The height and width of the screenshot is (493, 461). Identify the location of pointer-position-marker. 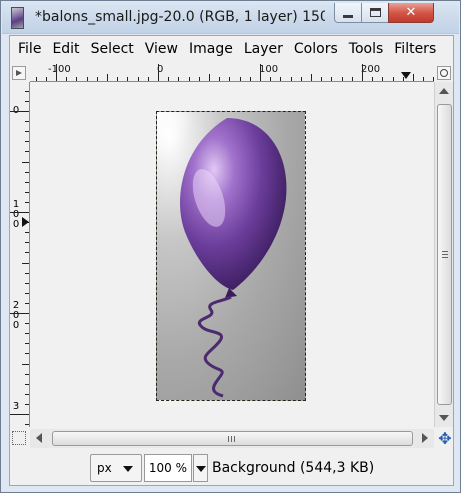
(406, 75).